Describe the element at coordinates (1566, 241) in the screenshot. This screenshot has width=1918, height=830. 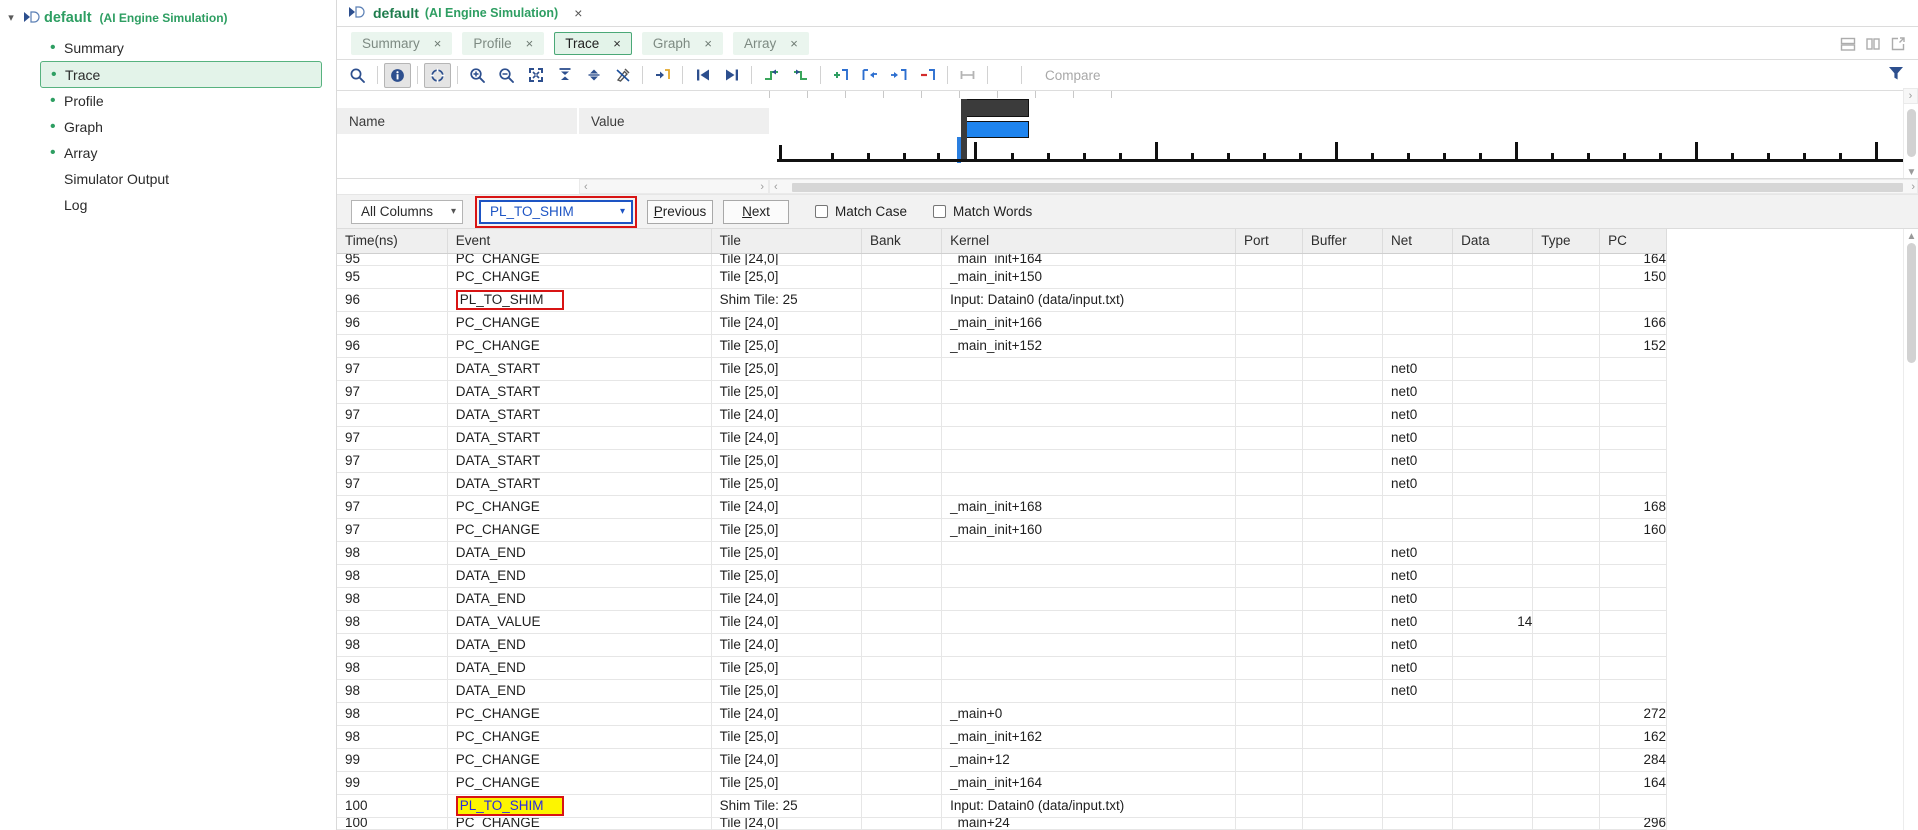
I see `column-header-type: Type` at that location.